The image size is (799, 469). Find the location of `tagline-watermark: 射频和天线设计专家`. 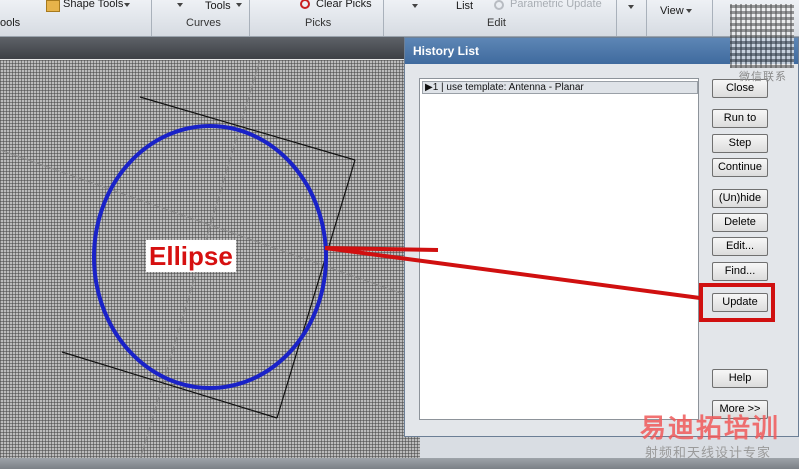

tagline-watermark: 射频和天线设计专家 is located at coordinates (708, 452).